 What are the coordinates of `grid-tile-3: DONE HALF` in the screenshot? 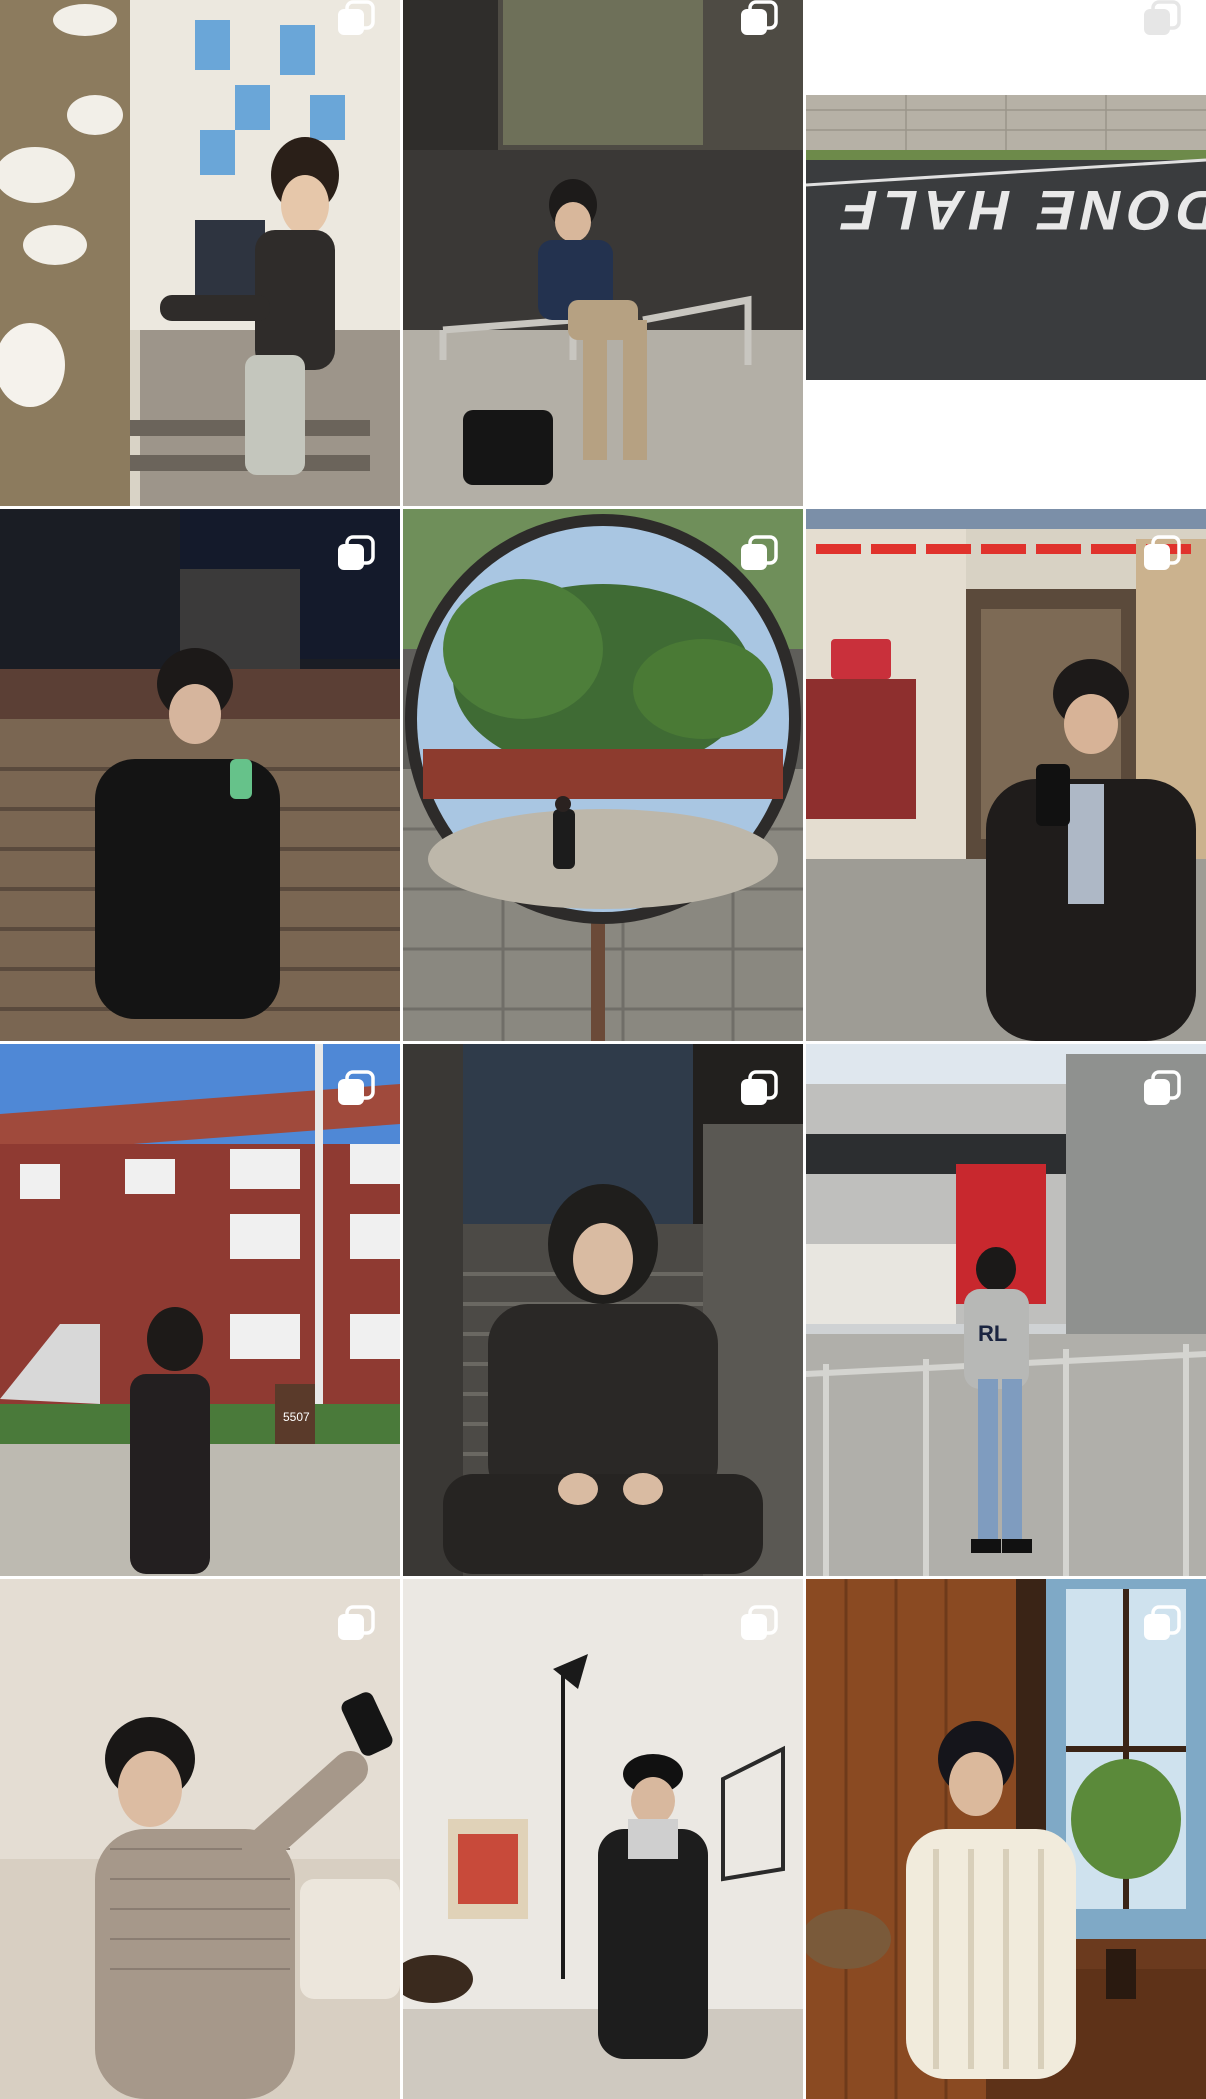 It's located at (1006, 253).